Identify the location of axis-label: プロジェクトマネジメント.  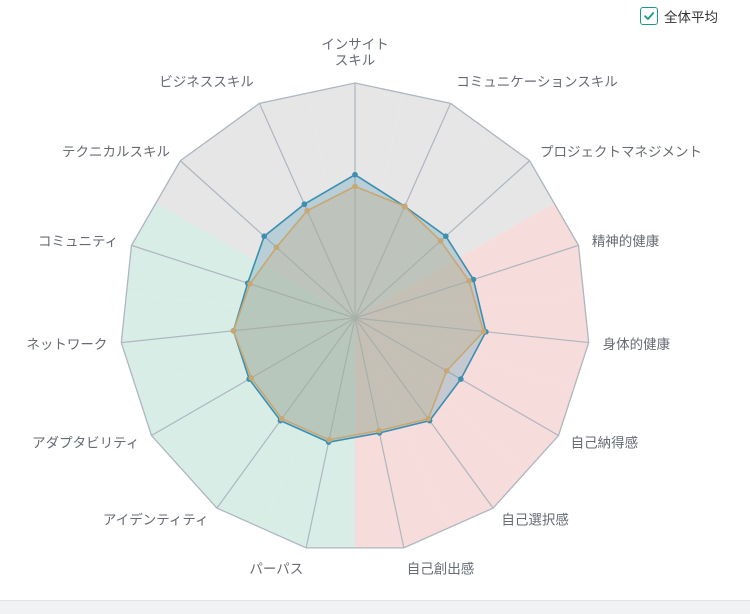
(621, 152).